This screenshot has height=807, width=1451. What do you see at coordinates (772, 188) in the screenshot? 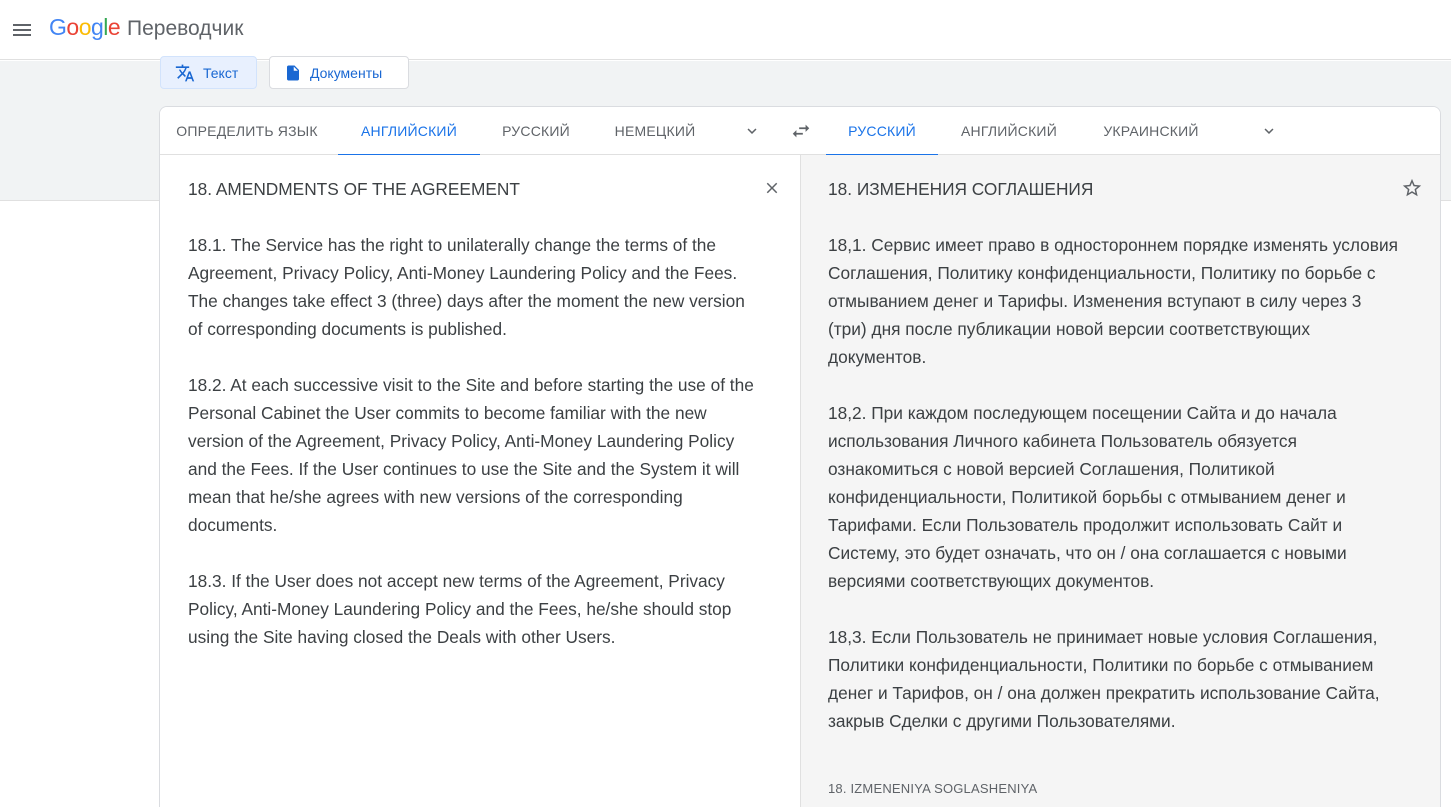
I see `close-icon` at bounding box center [772, 188].